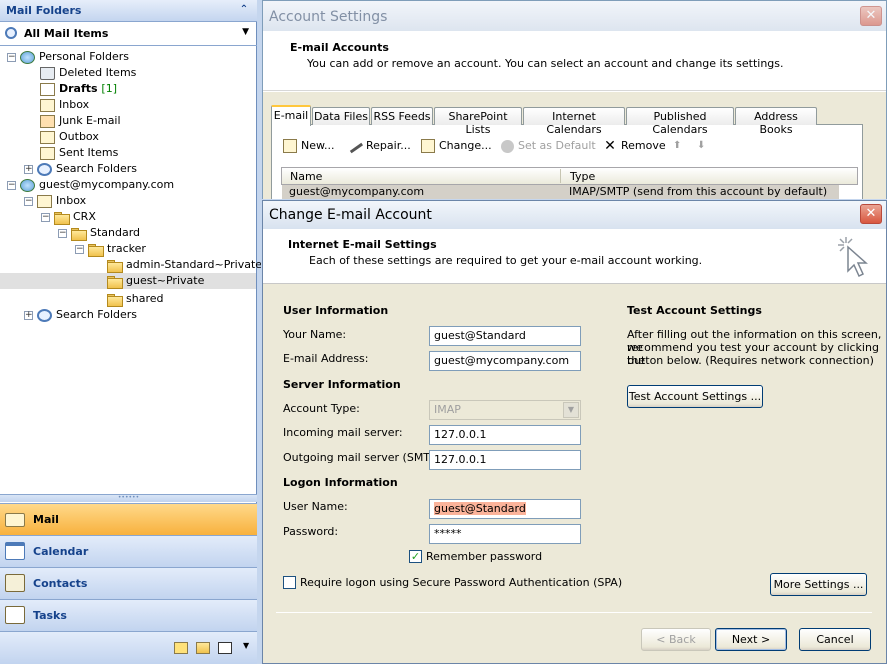 The width and height of the screenshot is (887, 664). What do you see at coordinates (194, 264) in the screenshot?
I see `tree-item-label: admin-Standard~Private` at bounding box center [194, 264].